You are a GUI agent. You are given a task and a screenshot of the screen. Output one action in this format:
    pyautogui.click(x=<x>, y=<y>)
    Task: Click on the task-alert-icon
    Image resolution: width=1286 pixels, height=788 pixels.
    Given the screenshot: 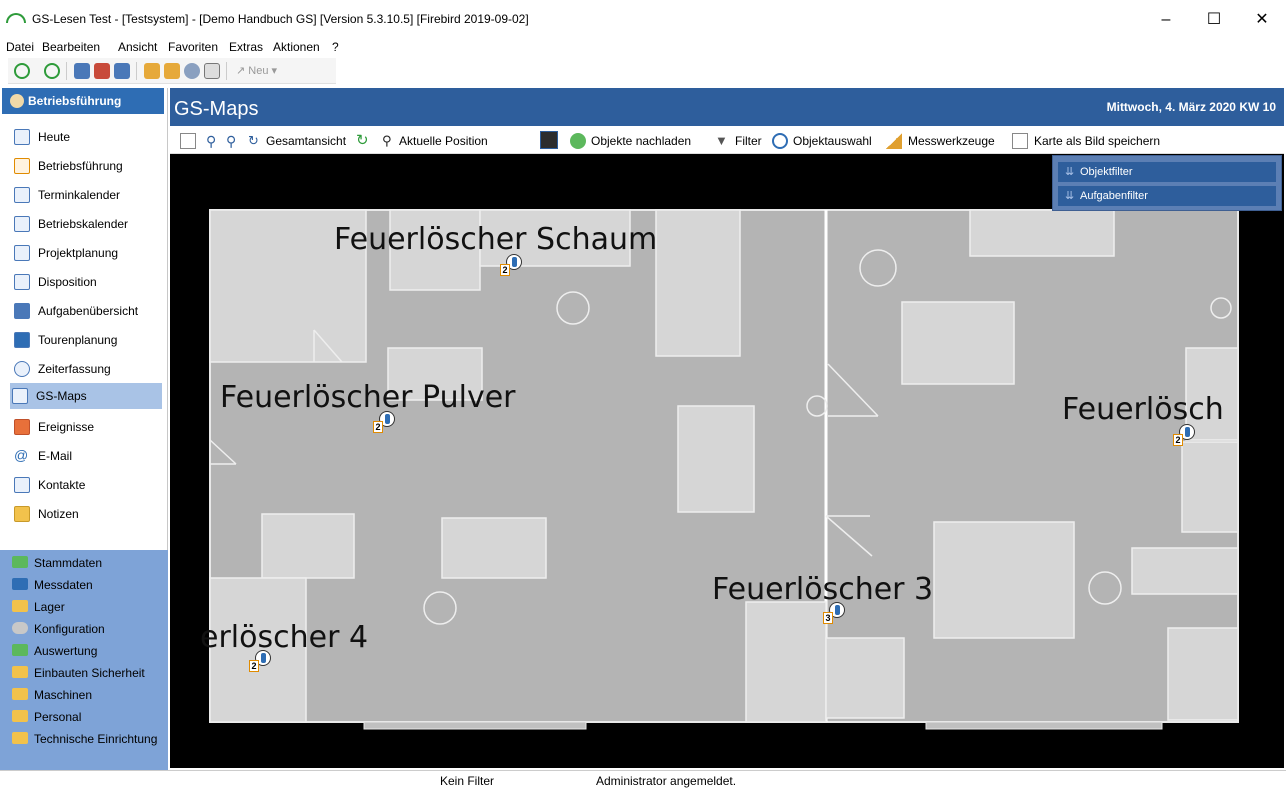 What is the action you would take?
    pyautogui.click(x=172, y=71)
    